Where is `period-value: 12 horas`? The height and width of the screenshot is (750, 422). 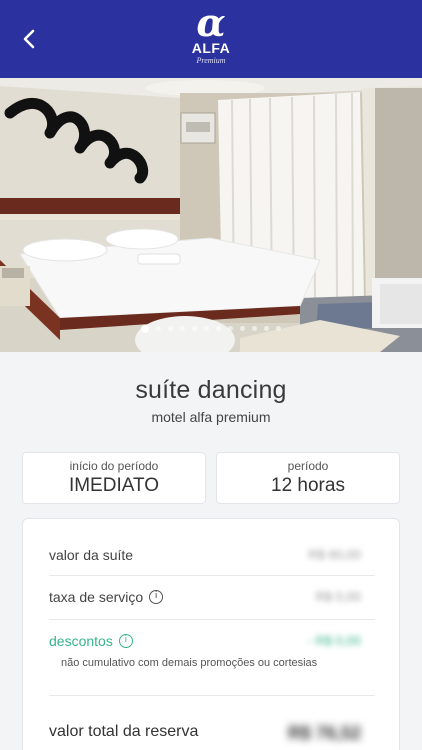
period-value: 12 horas is located at coordinates (308, 485).